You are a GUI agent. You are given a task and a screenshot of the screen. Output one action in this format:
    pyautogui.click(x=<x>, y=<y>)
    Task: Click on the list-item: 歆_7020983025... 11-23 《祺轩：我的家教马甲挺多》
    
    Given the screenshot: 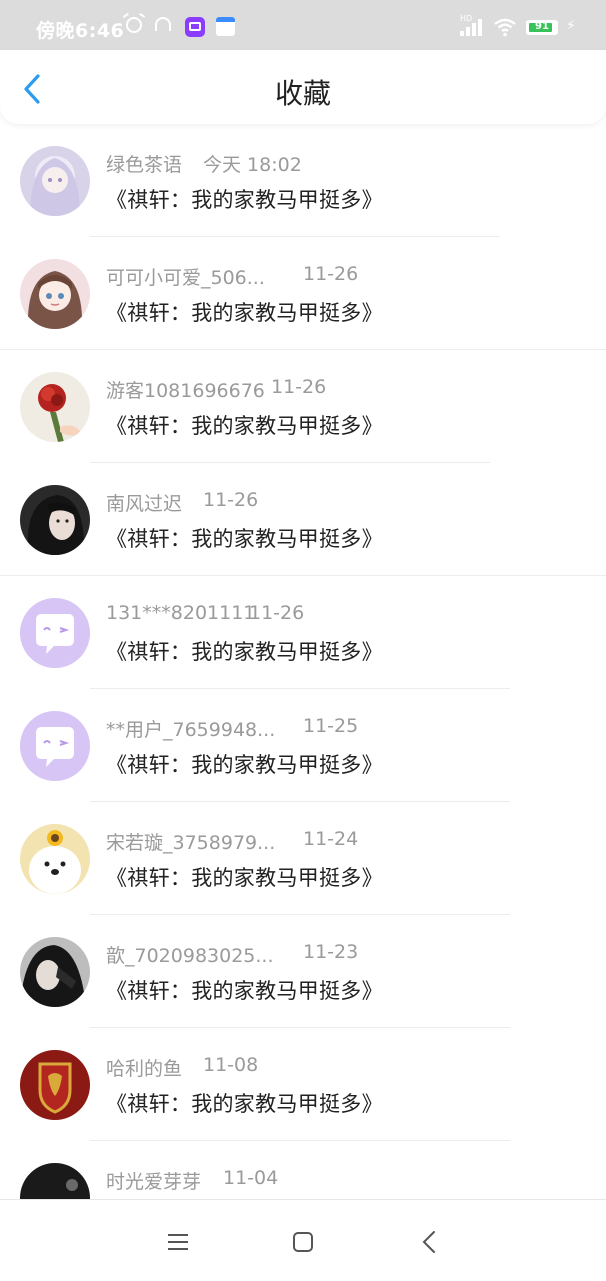 What is the action you would take?
    pyautogui.click(x=303, y=971)
    